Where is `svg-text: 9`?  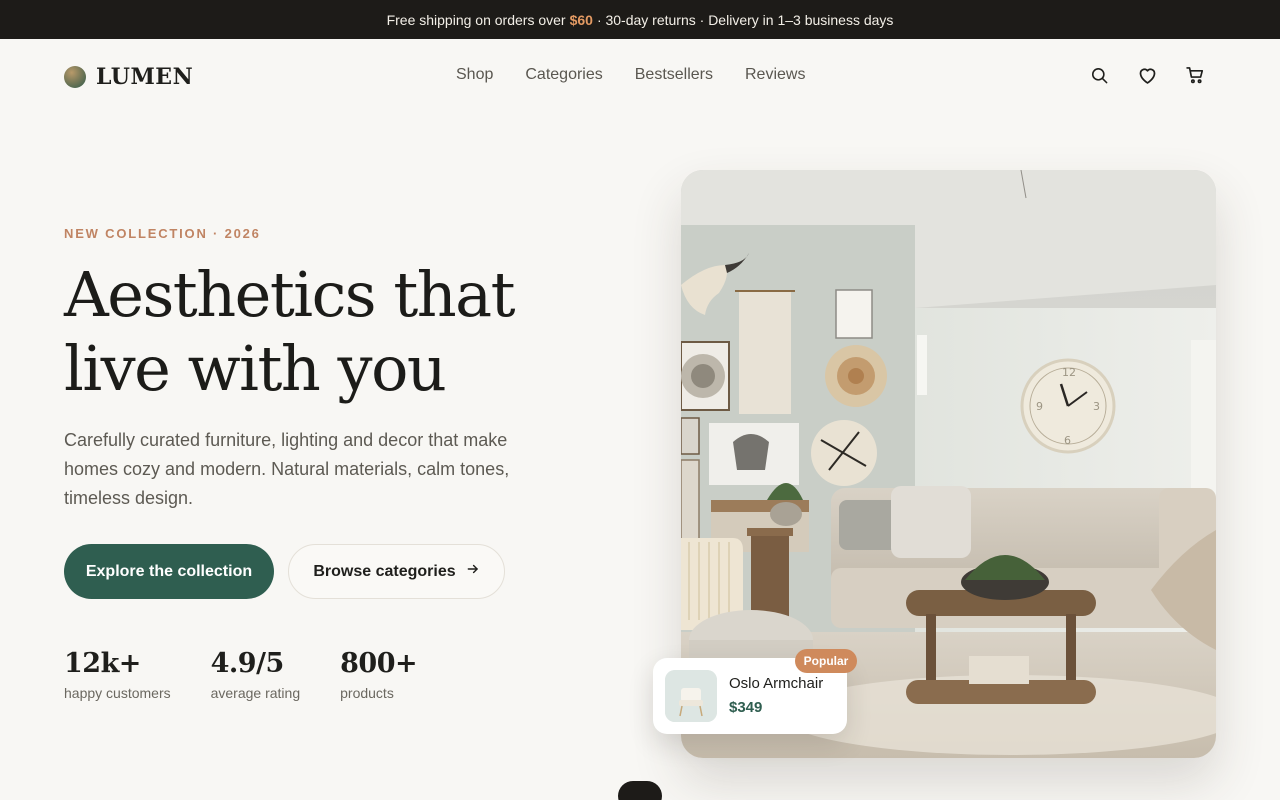 svg-text: 9 is located at coordinates (1039, 406).